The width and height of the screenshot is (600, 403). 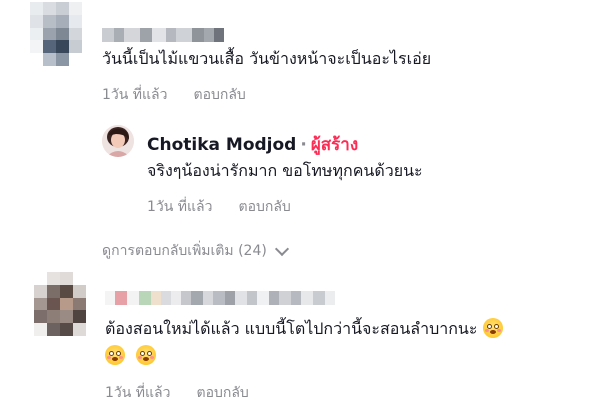 I want to click on creator-name-row: Chotika Modjod · ผู้สร้าง, so click(x=252, y=144).